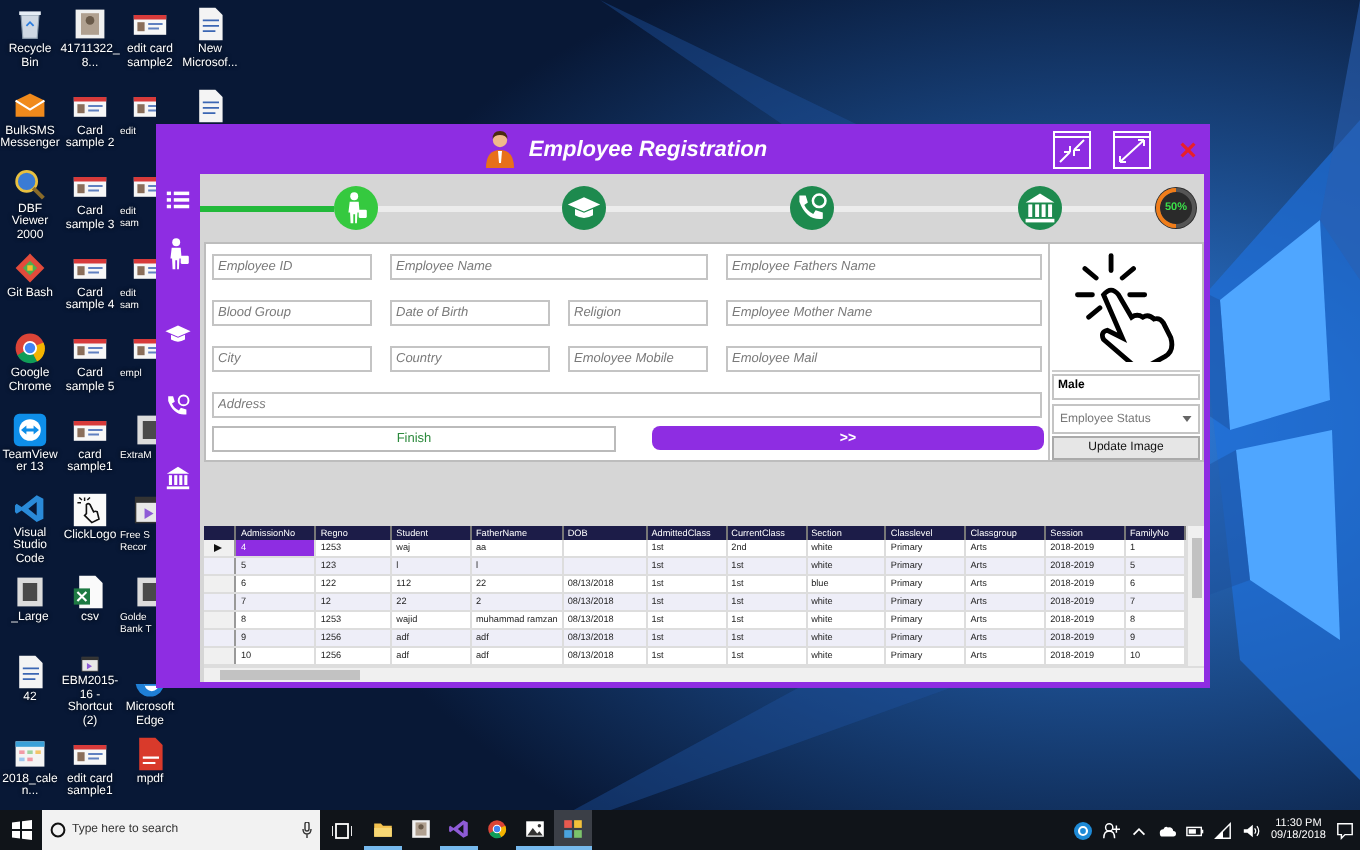  I want to click on window-title: Employee Registration, so click(648, 149).